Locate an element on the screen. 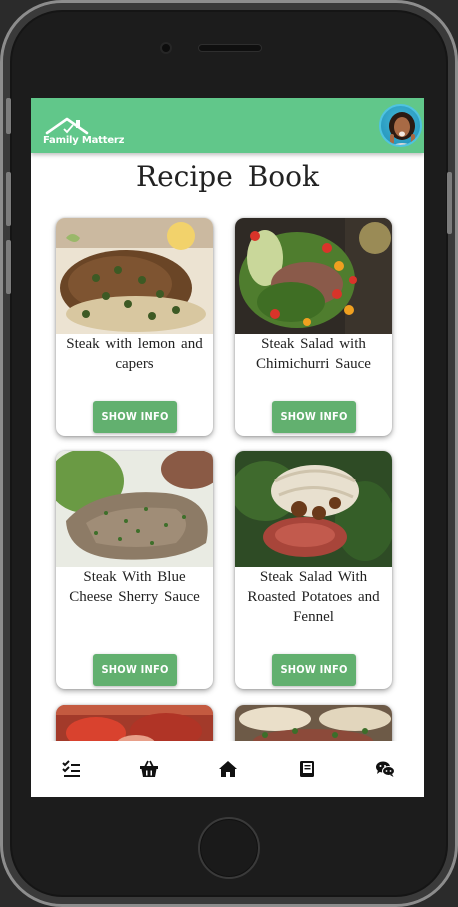  bottom-navigation is located at coordinates (227, 769).